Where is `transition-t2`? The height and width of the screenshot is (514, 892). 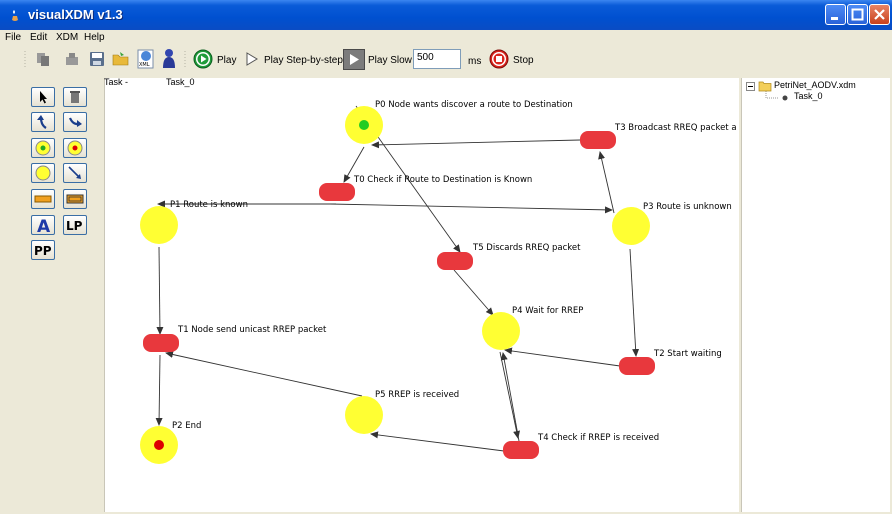 transition-t2 is located at coordinates (637, 366).